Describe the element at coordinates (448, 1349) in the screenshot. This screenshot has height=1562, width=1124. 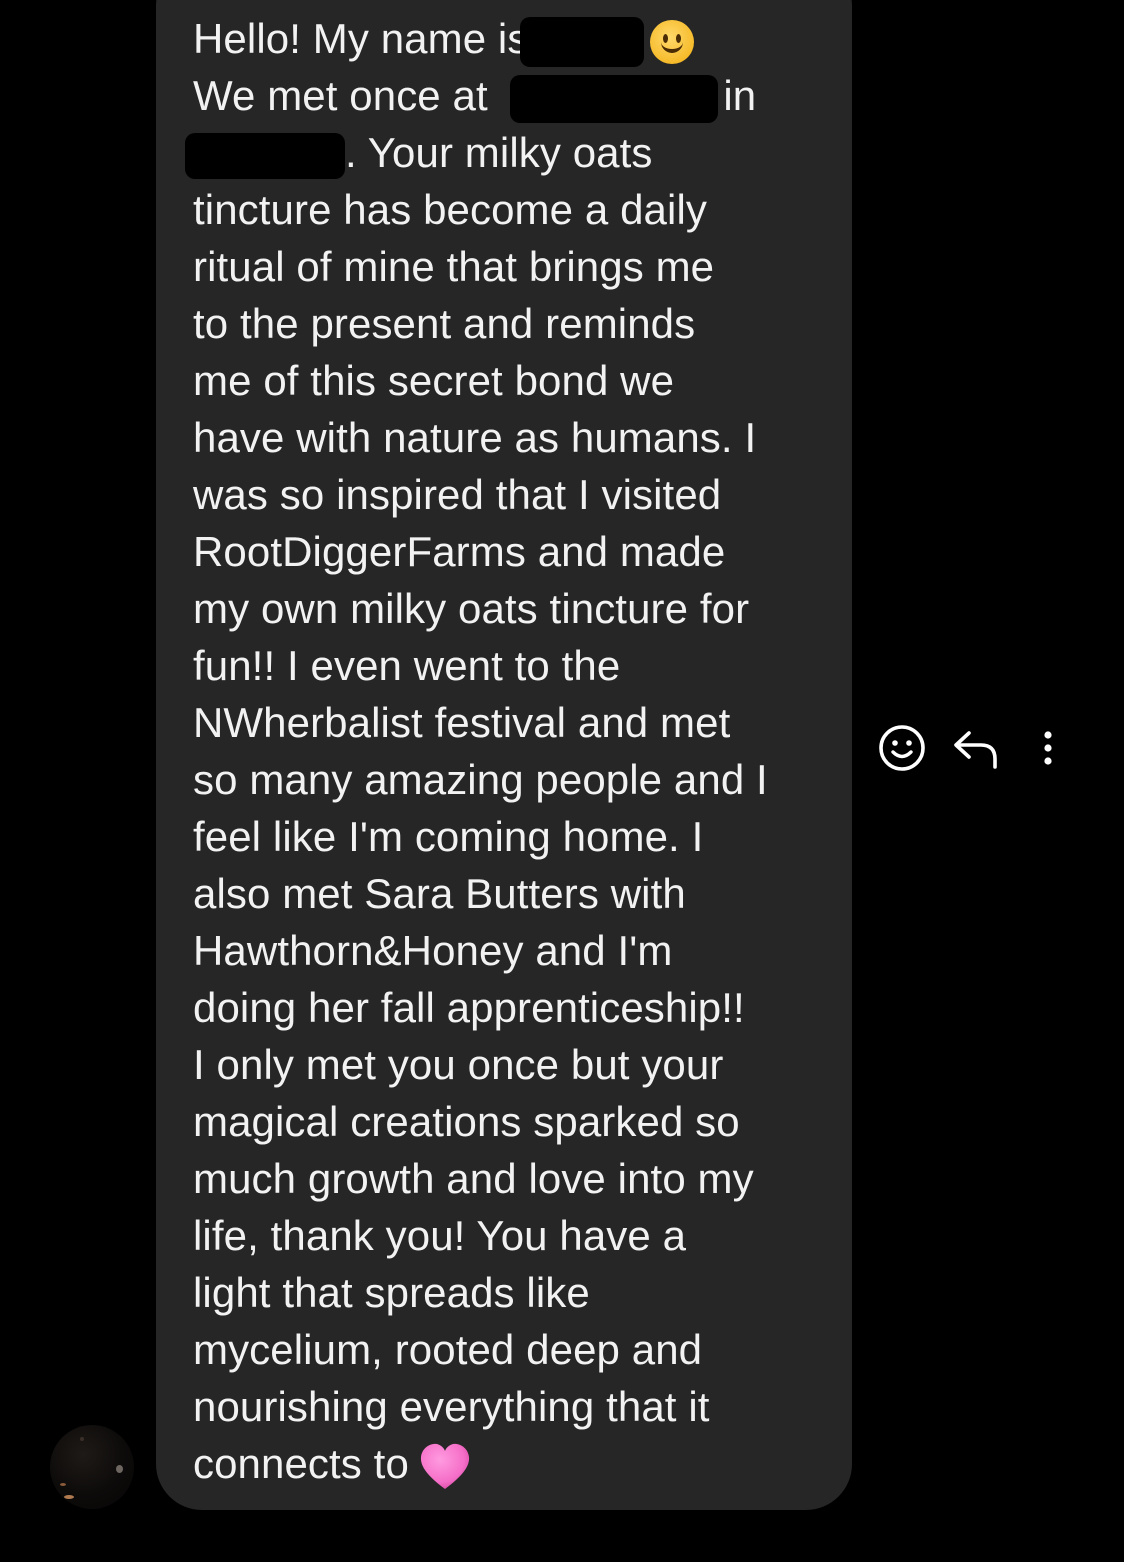
I see `message-line: mycelium, rooted deep and` at that location.